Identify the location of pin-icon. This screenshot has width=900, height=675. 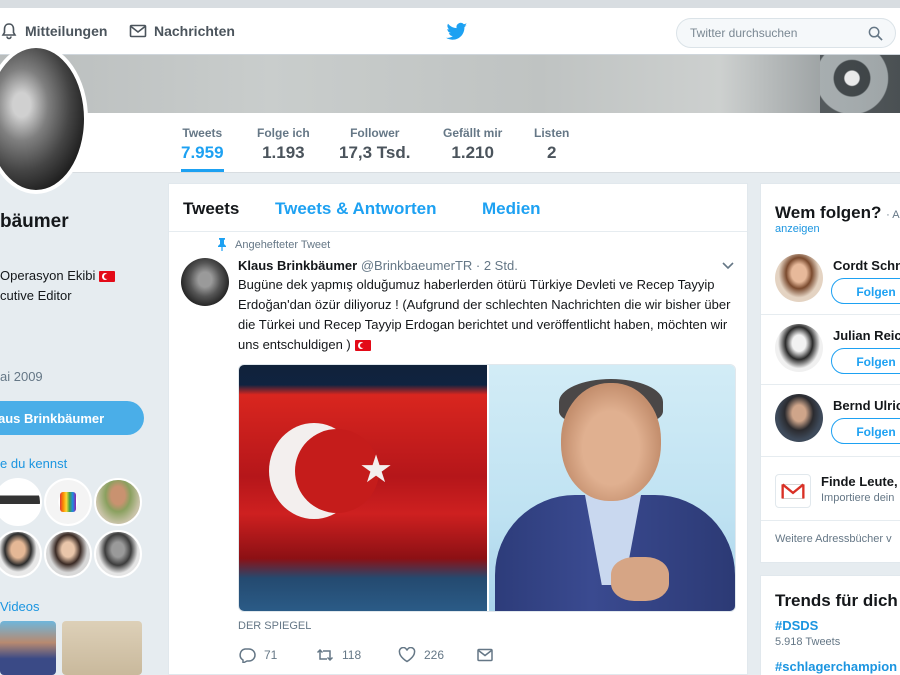
(222, 244).